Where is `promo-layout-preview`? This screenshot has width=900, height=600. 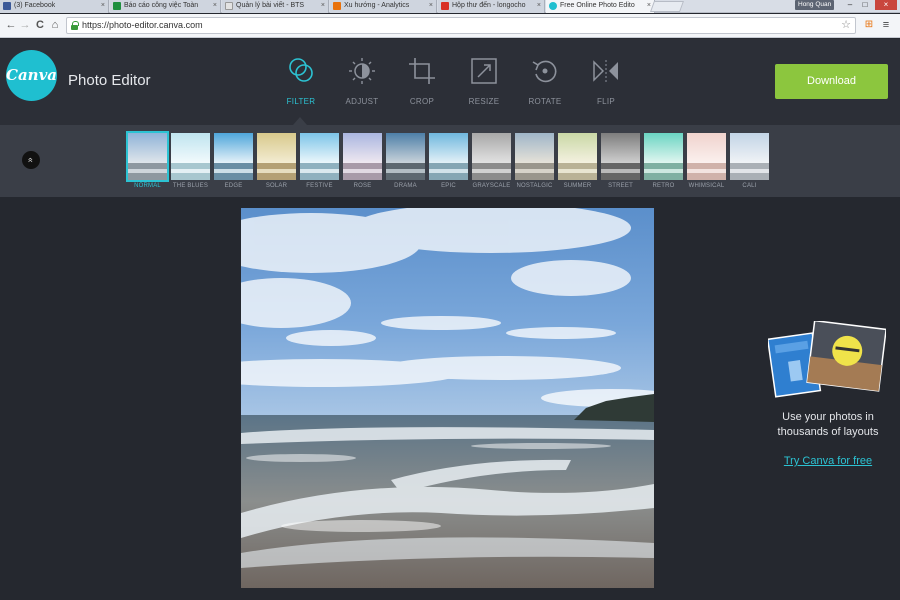
promo-layout-preview is located at coordinates (826, 360).